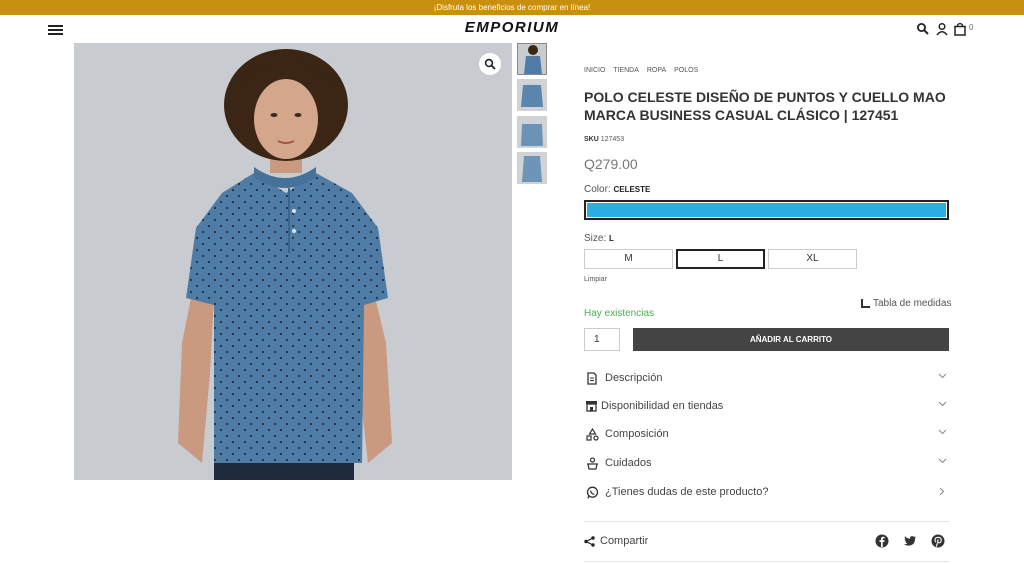  What do you see at coordinates (686, 70) in the screenshot?
I see `breadcrumb-polos: POLOS` at bounding box center [686, 70].